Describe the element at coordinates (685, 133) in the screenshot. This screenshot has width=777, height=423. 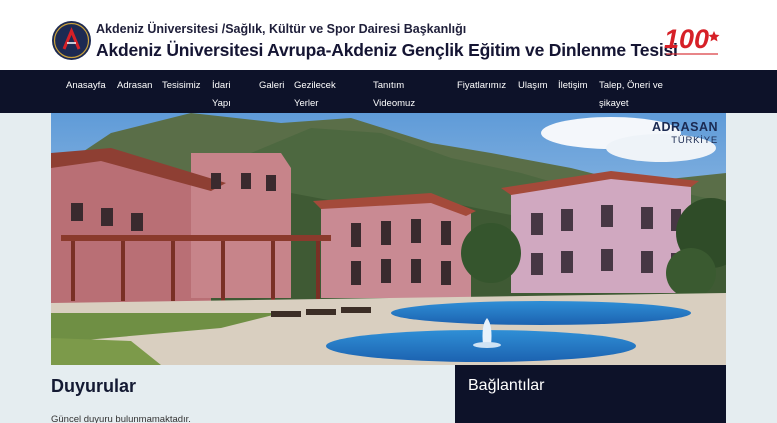
I see `hero-brand-watermark: ADRASAN TÜRKİYE` at that location.